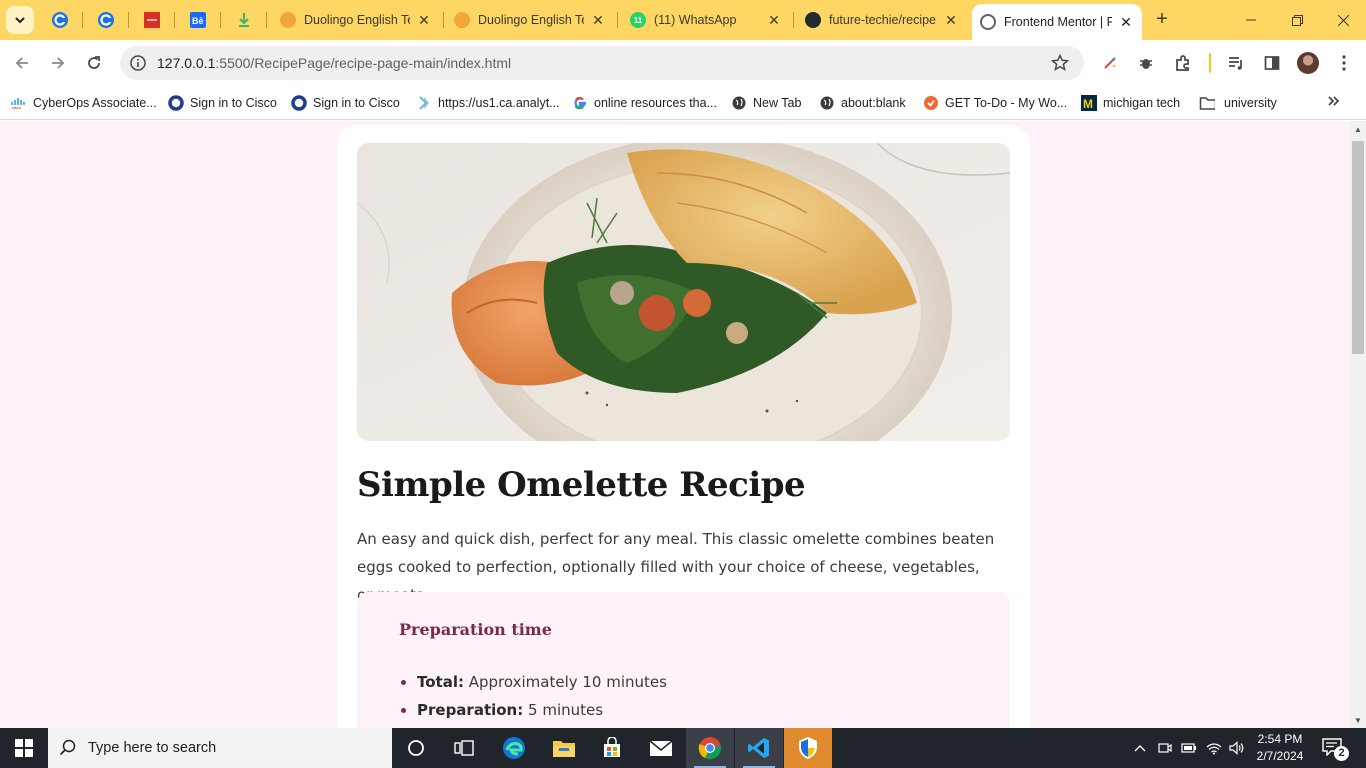 Image resolution: width=1366 pixels, height=768 pixels. Describe the element at coordinates (1334, 101) in the screenshot. I see `bookmarks-overflow-chevron-icon` at that location.